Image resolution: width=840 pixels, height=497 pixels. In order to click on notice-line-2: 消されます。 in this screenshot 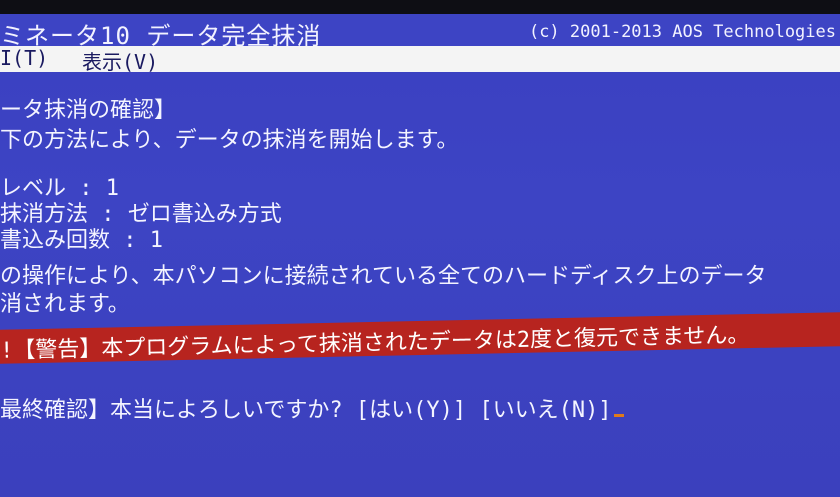, I will do `click(65, 304)`.